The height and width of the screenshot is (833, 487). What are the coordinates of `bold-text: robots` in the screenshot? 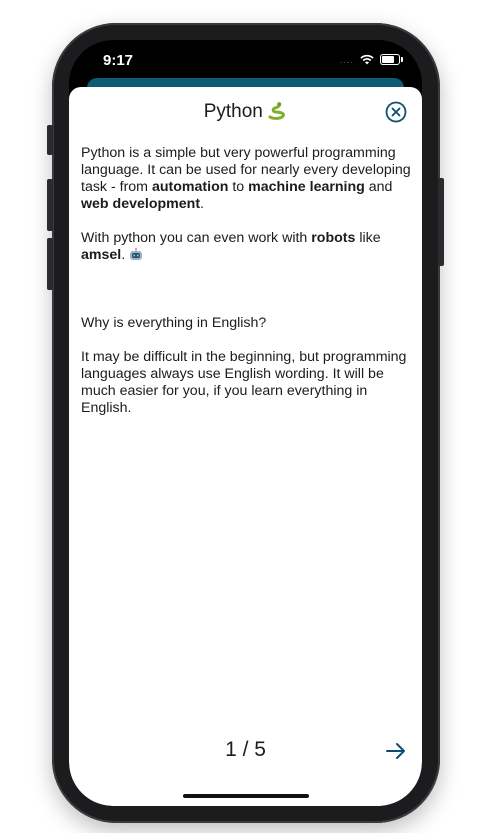 It's located at (333, 238).